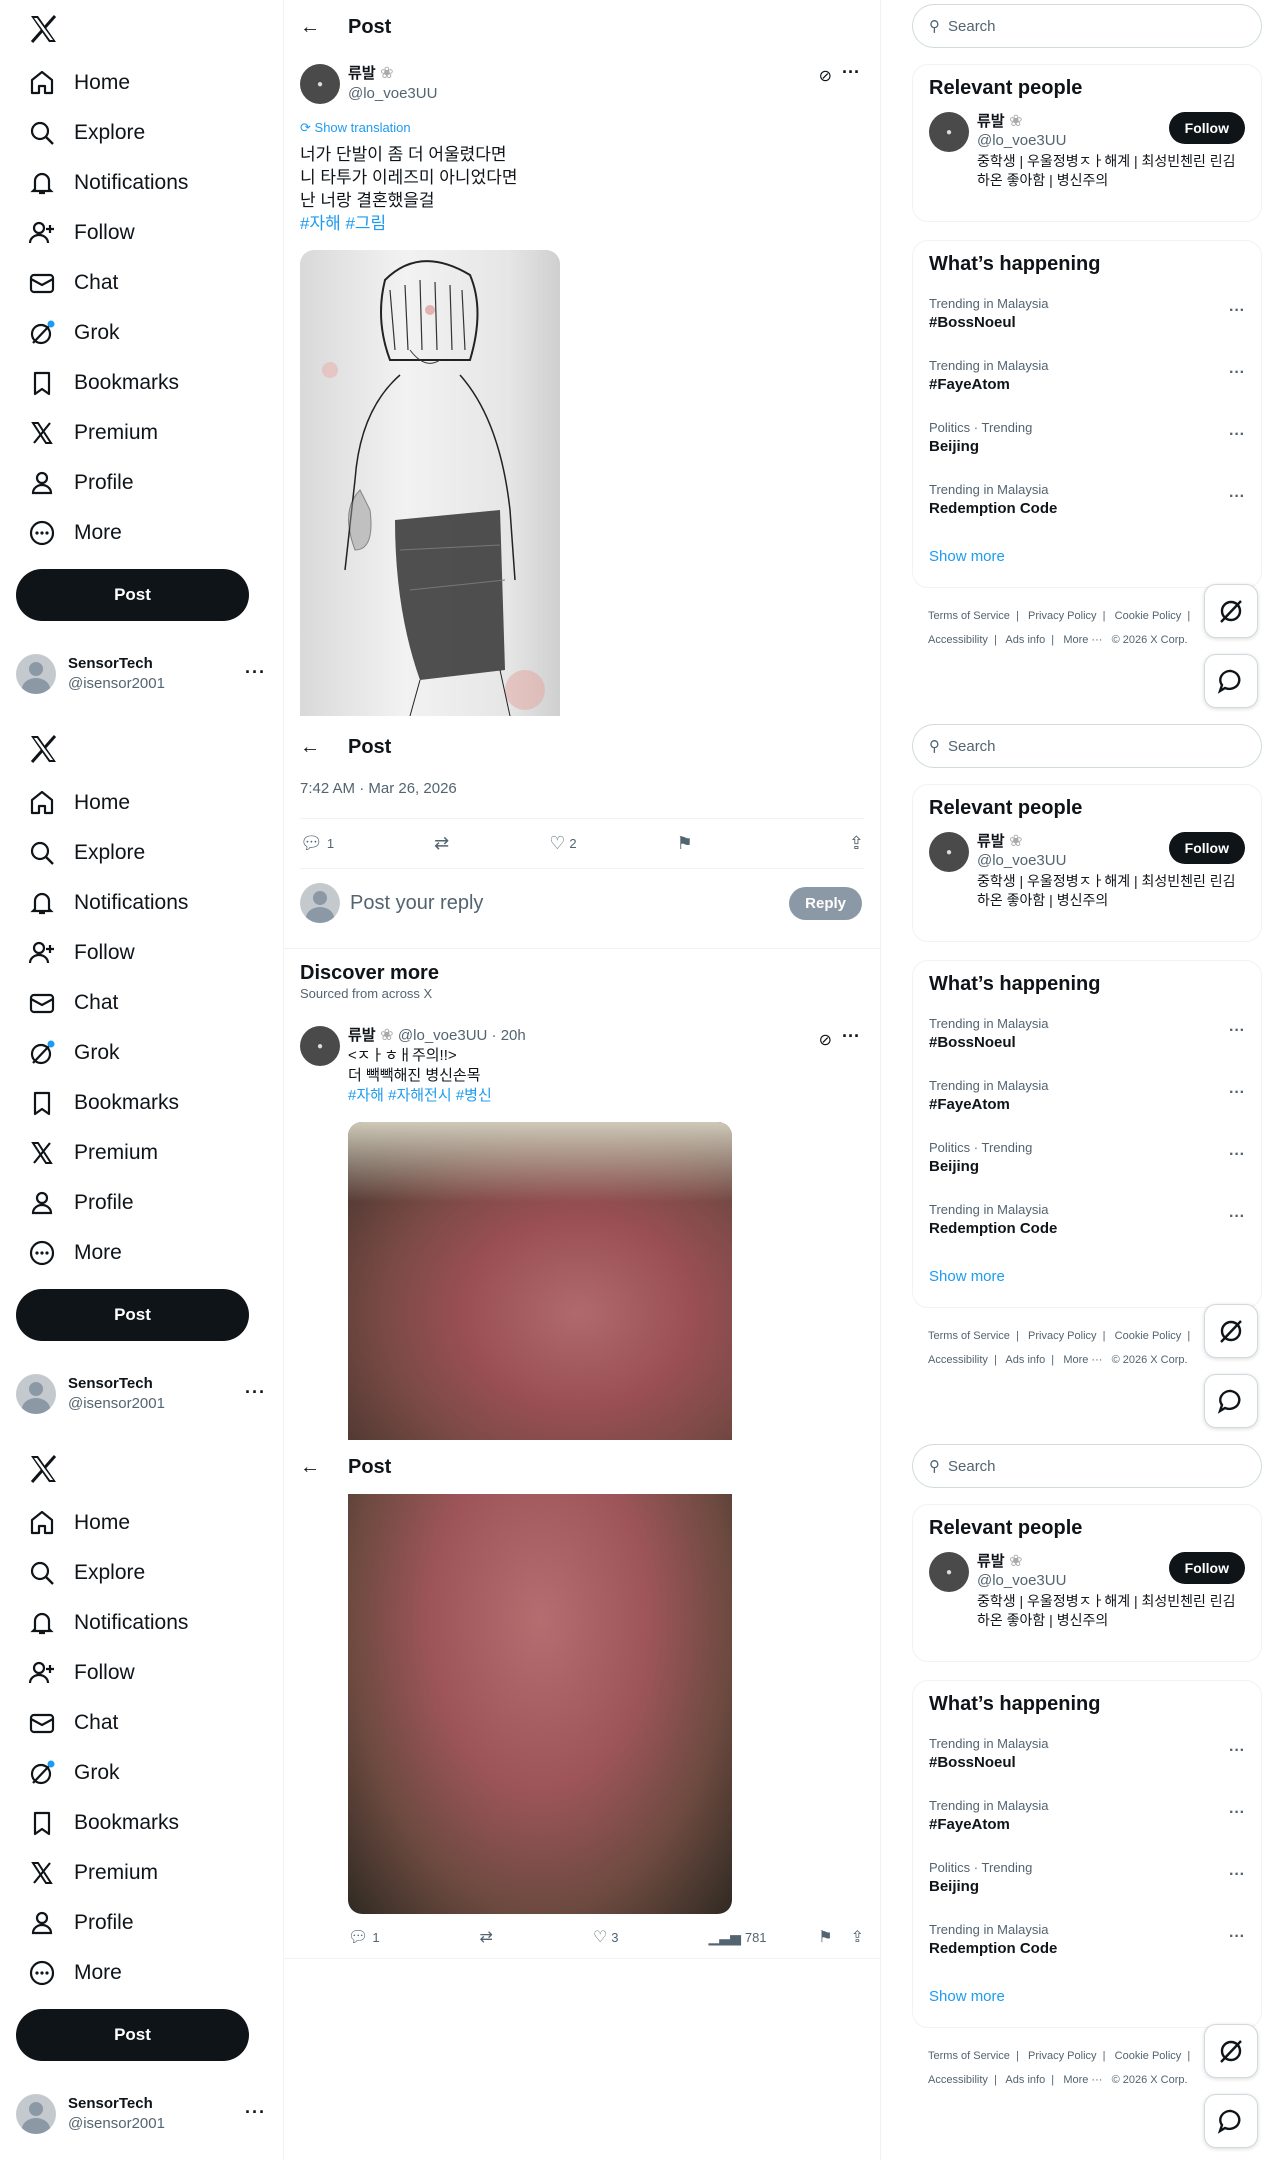 This screenshot has width=1280, height=2160. What do you see at coordinates (851, 72) in the screenshot?
I see `more-dots-icon: ···` at bounding box center [851, 72].